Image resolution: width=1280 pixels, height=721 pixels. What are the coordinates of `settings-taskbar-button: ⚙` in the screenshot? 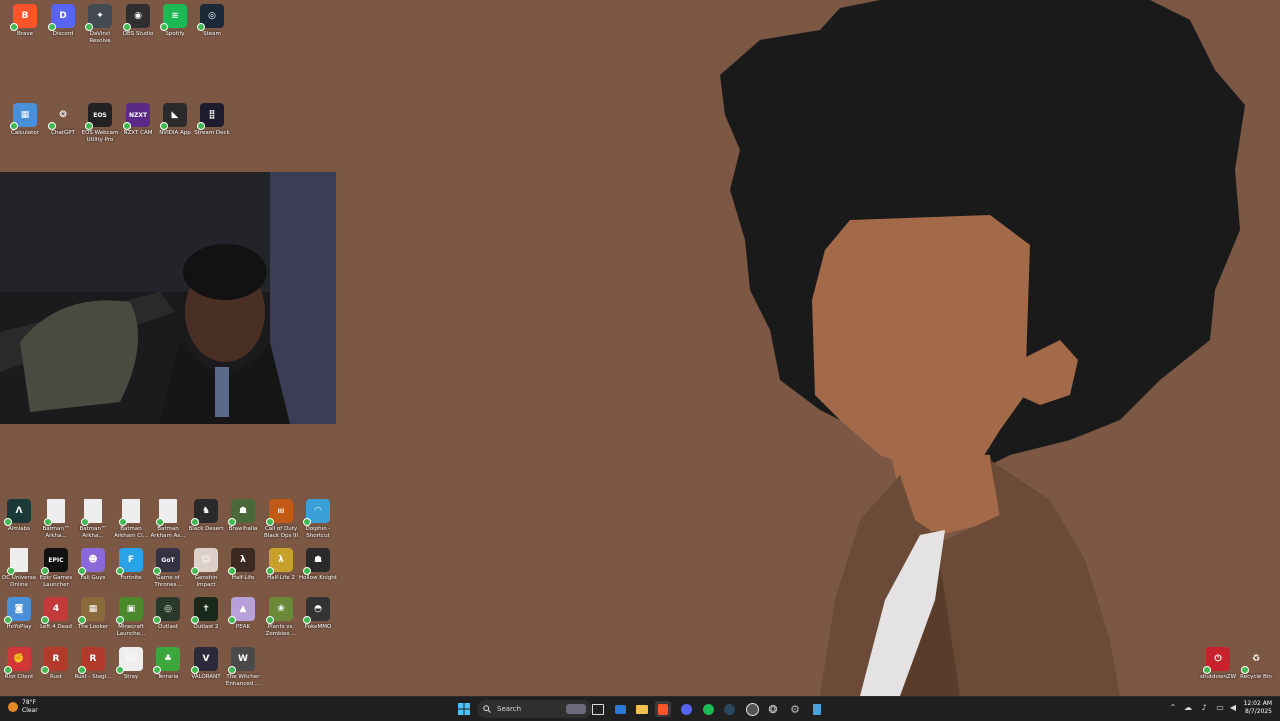 It's located at (795, 709).